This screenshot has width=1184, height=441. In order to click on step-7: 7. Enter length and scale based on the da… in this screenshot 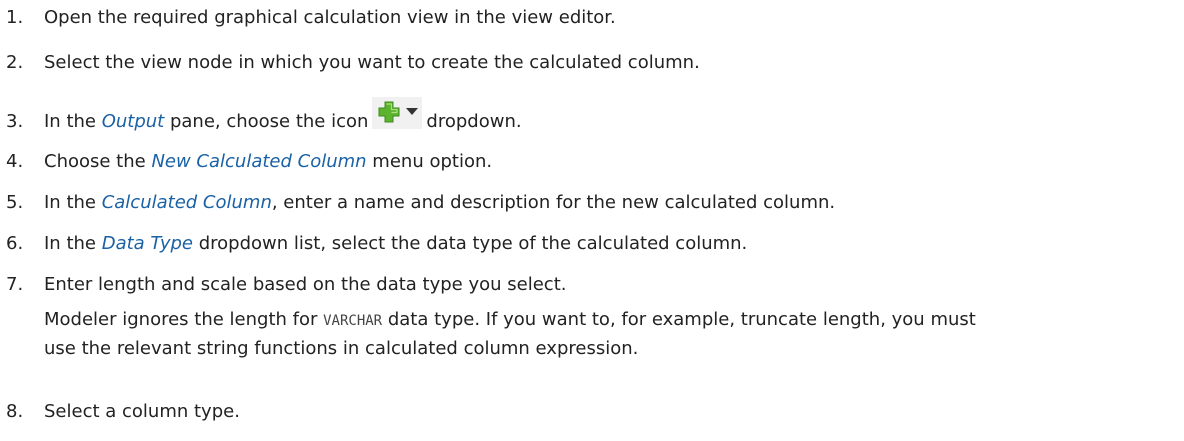, I will do `click(283, 285)`.